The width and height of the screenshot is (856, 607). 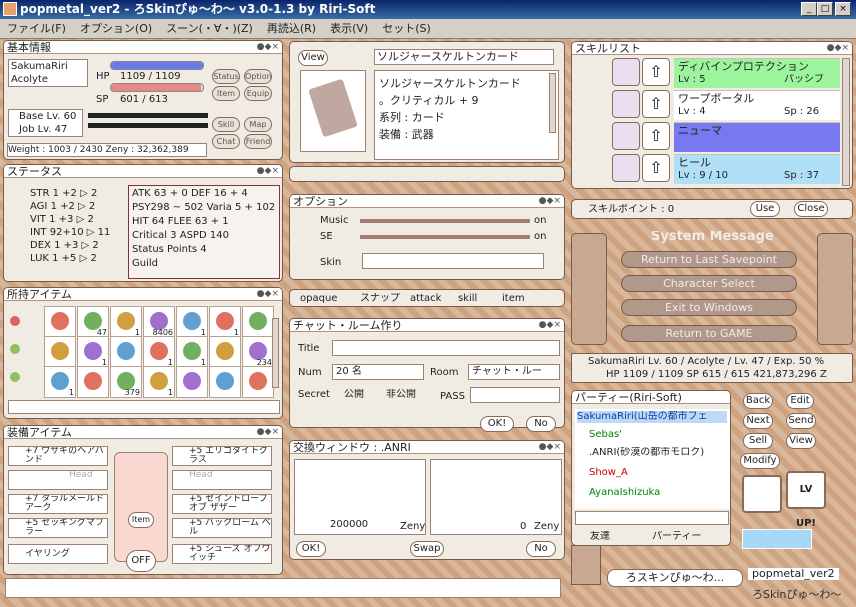 What do you see at coordinates (226, 76) in the screenshot?
I see `status-button: Status` at bounding box center [226, 76].